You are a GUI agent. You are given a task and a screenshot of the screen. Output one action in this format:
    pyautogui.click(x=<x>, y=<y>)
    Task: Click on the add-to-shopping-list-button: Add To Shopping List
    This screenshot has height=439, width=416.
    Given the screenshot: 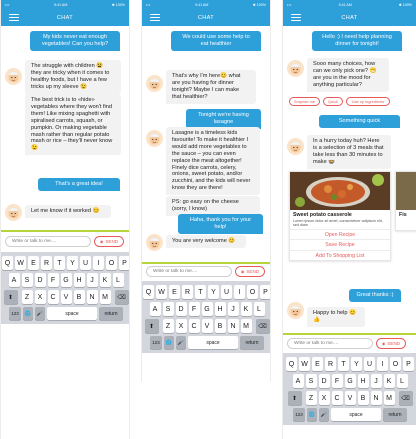 What is the action you would take?
    pyautogui.click(x=340, y=255)
    